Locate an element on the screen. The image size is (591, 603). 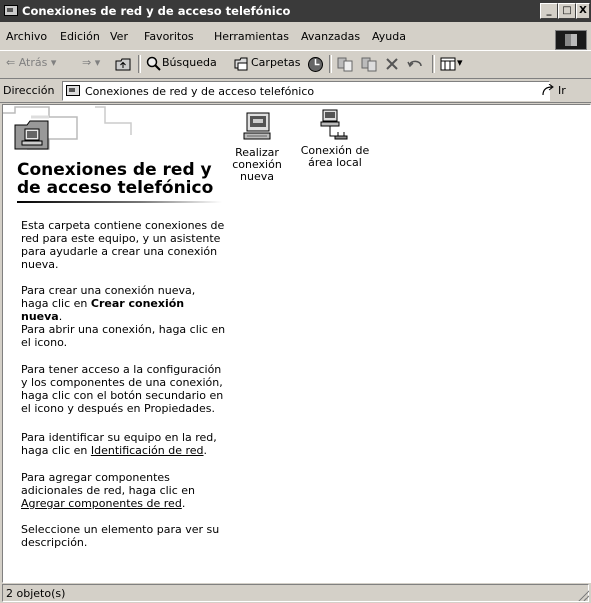
menu-ayuda: Ayuda is located at coordinates (389, 36).